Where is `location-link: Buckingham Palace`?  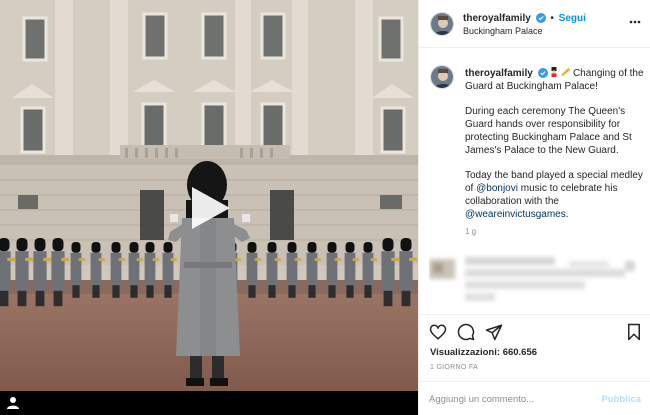
location-link: Buckingham Palace is located at coordinates (503, 31).